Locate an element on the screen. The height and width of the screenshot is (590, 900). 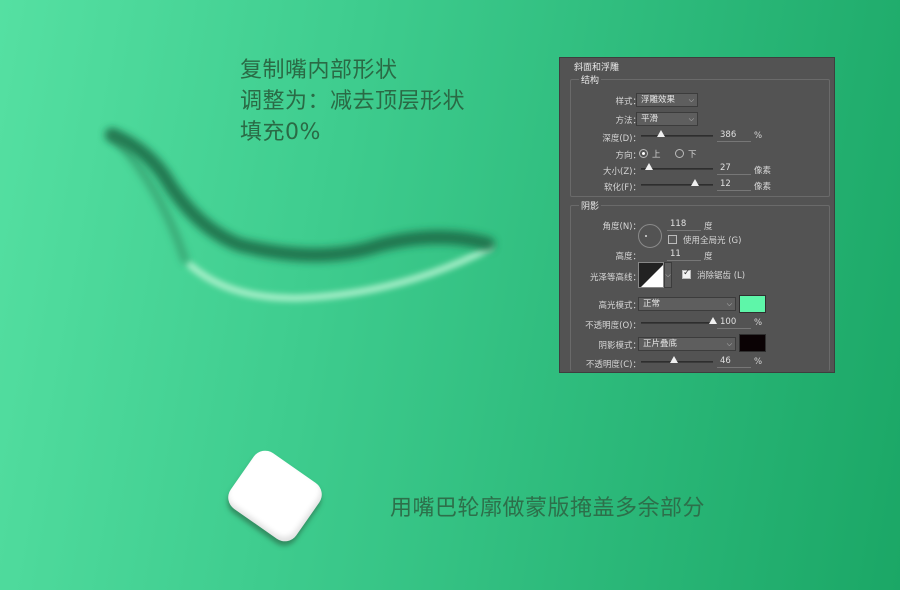
note-line-3: 填充0% is located at coordinates (280, 132).